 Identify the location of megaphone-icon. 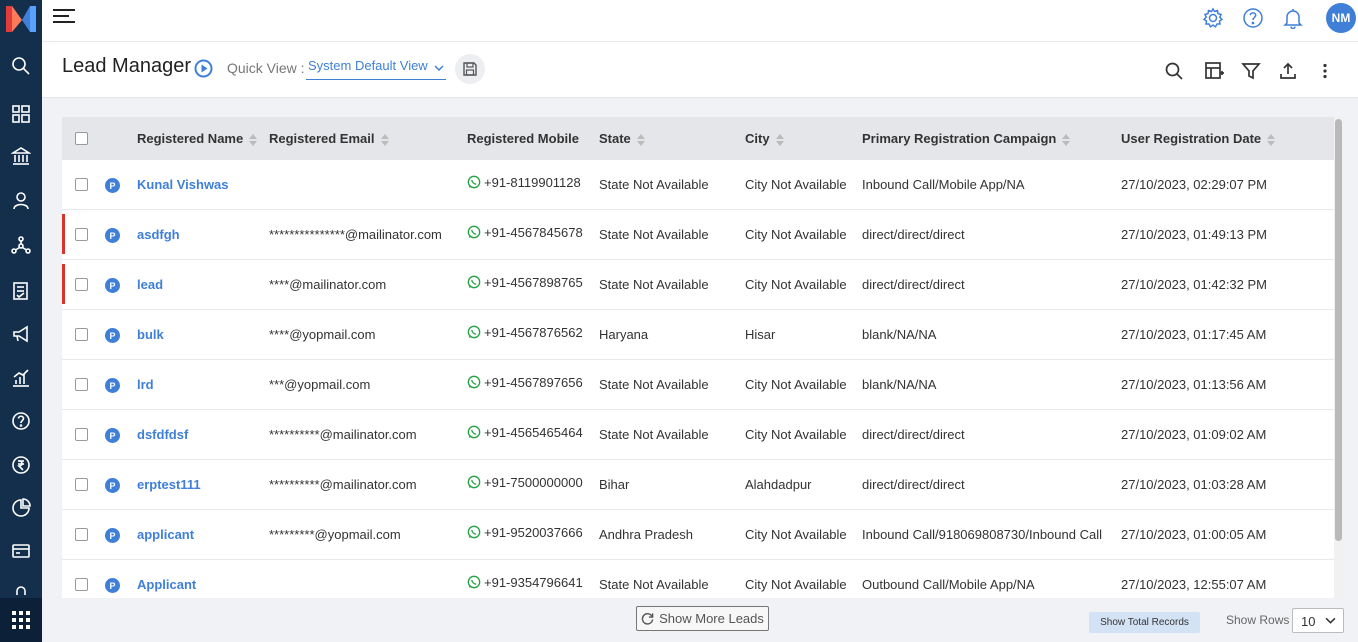
(21, 334).